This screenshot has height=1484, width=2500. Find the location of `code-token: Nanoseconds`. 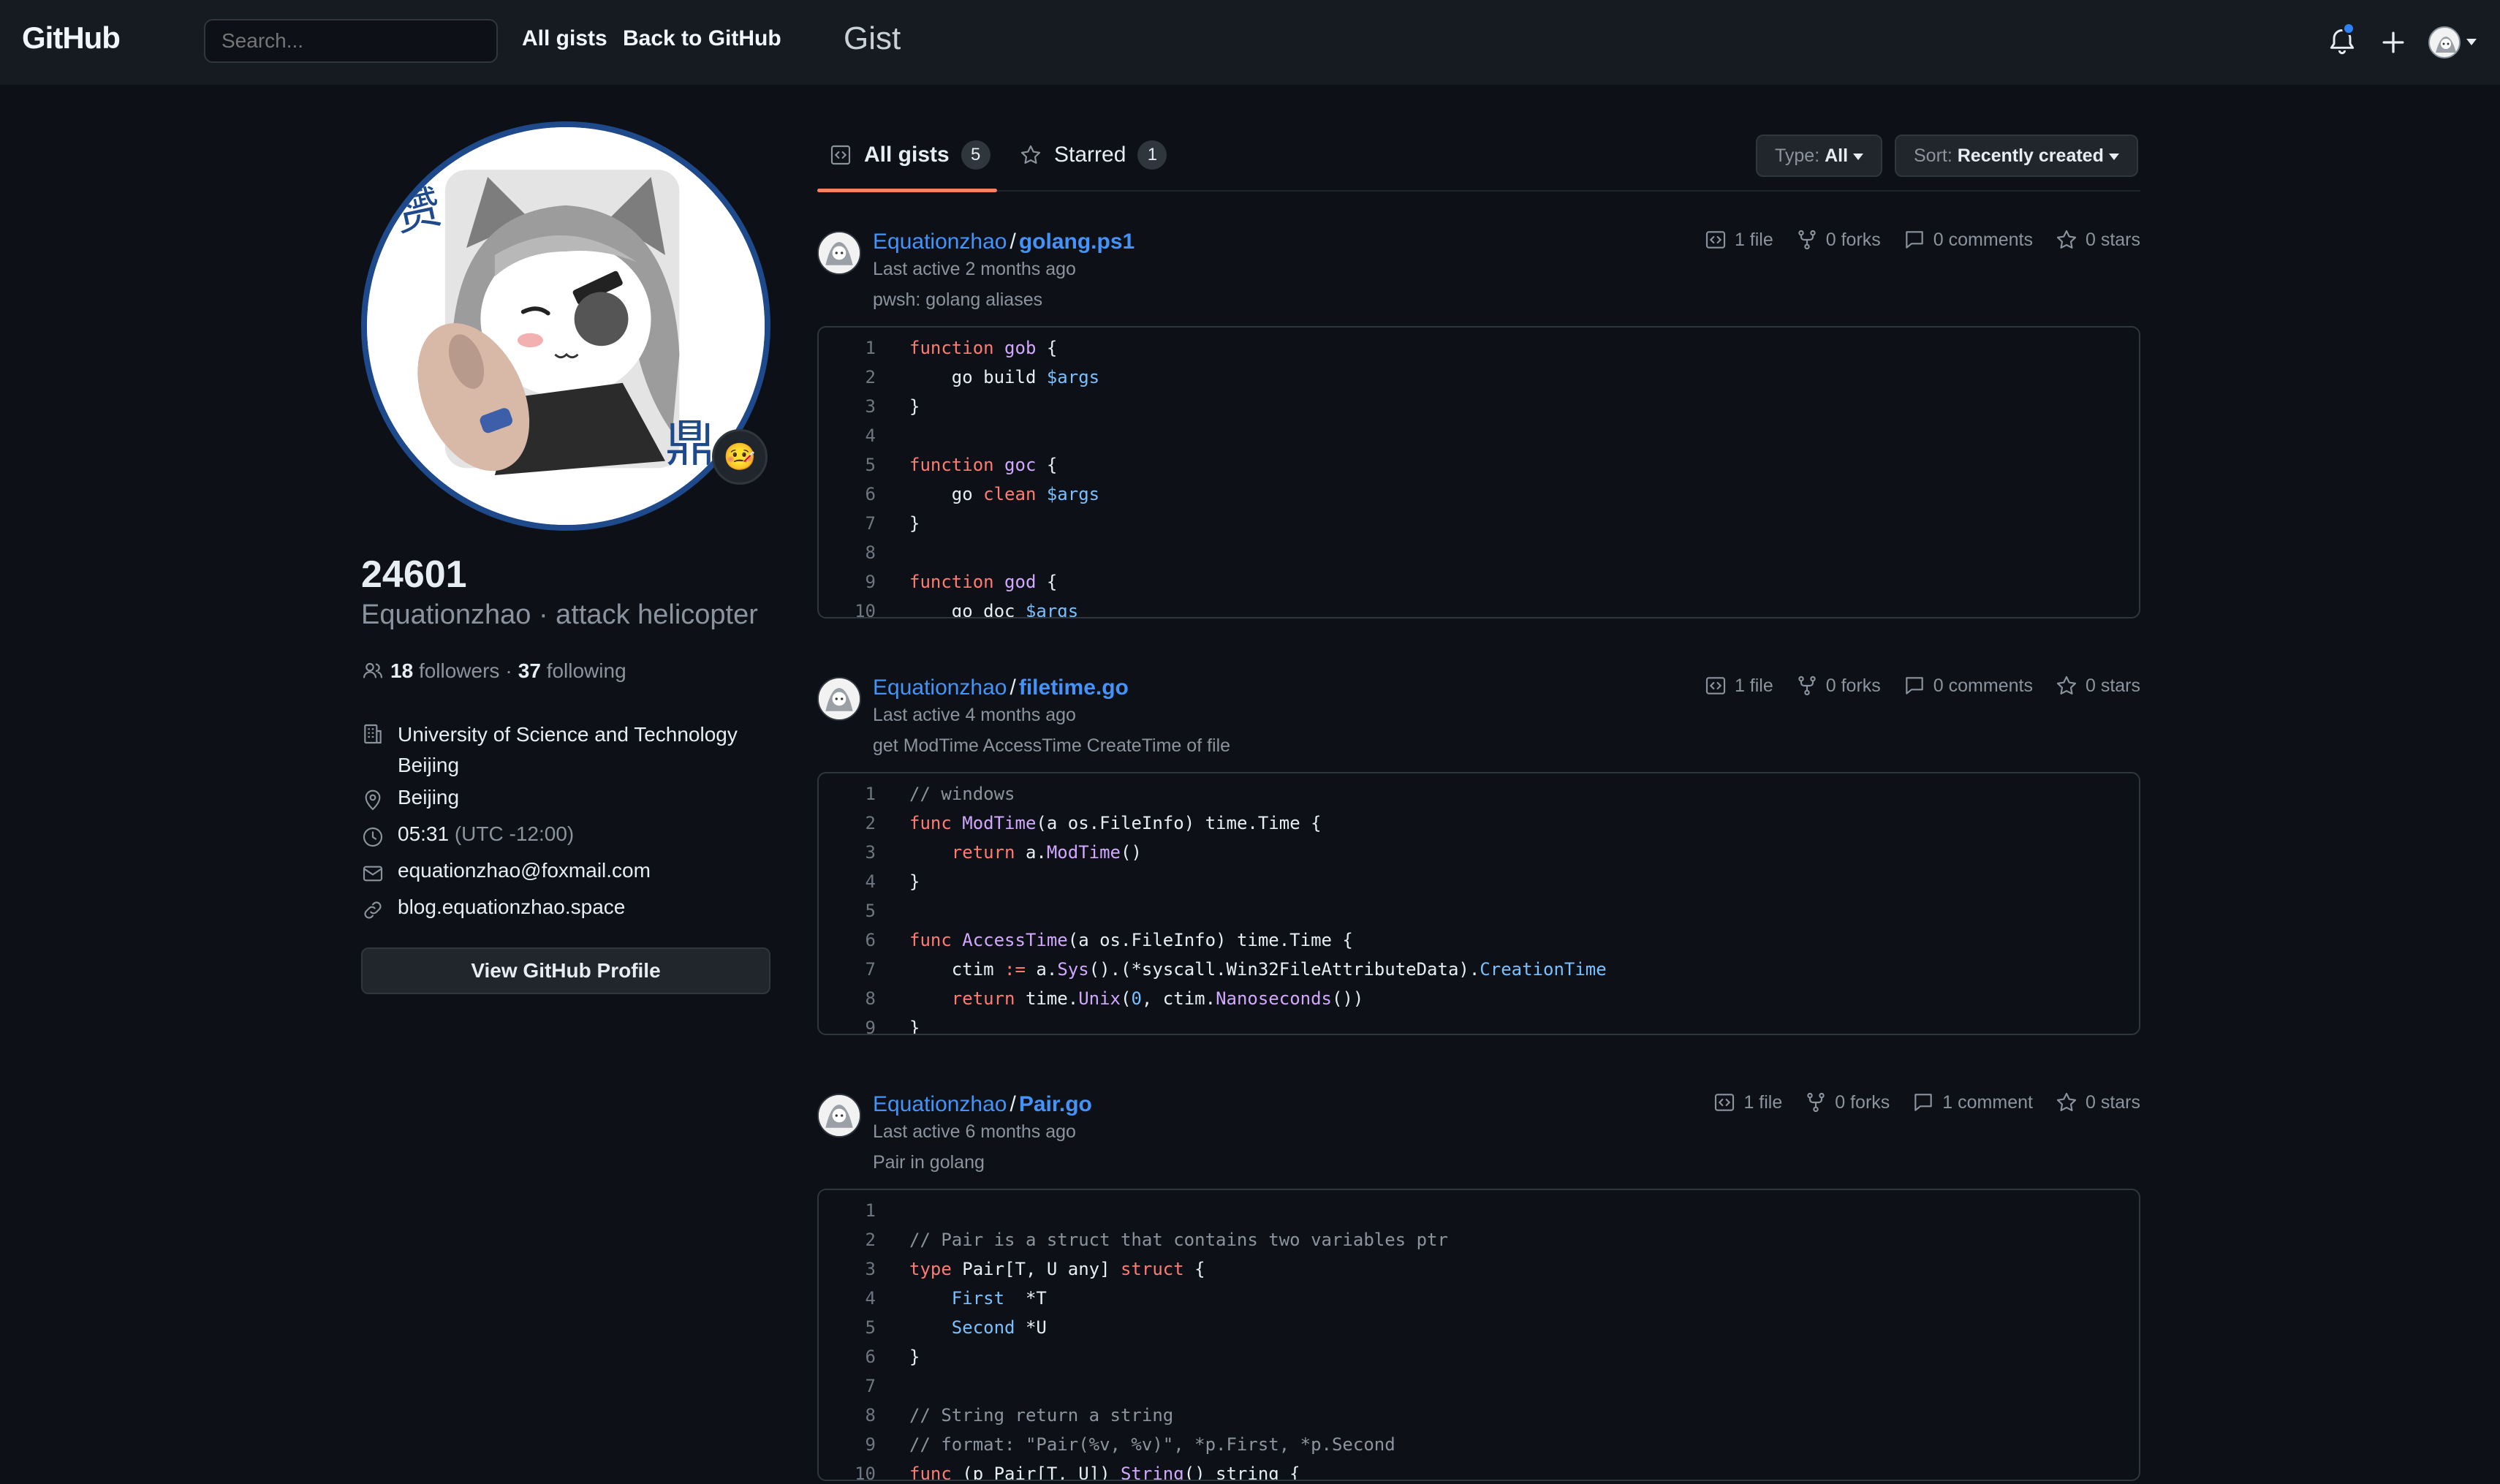

code-token: Nanoseconds is located at coordinates (1274, 999).